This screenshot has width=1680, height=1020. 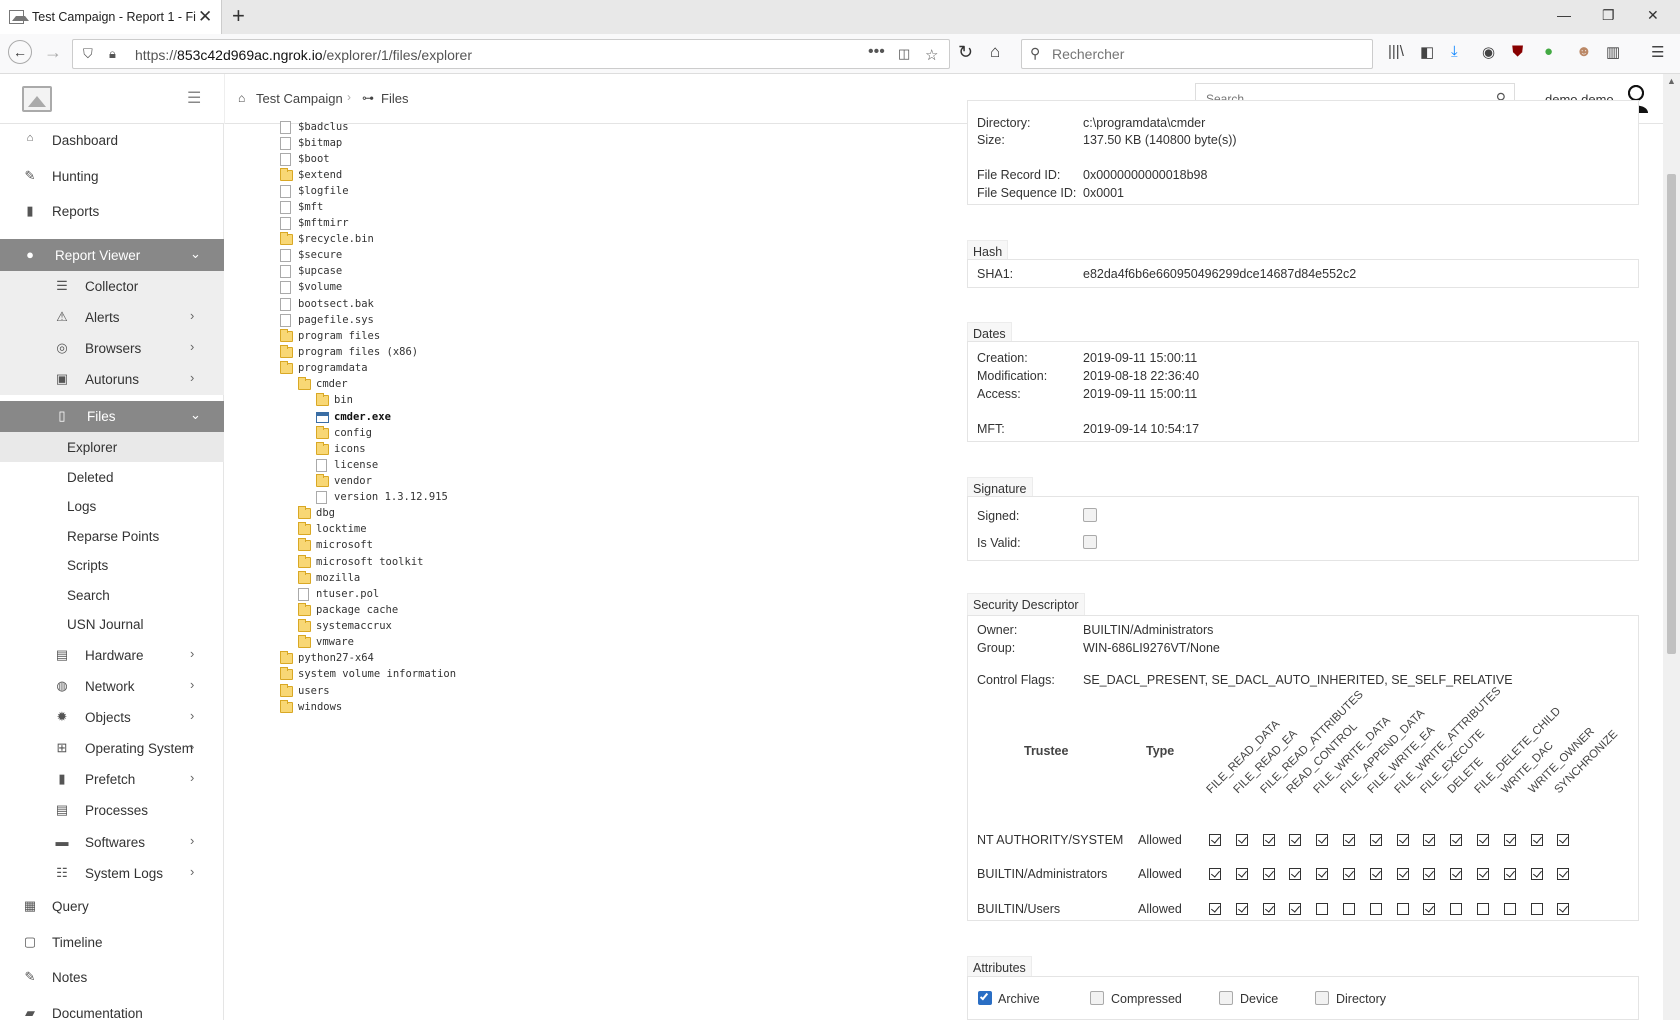 What do you see at coordinates (112, 317) in the screenshot?
I see `sidebar-item-alerts: ⚠ Alerts ›` at bounding box center [112, 317].